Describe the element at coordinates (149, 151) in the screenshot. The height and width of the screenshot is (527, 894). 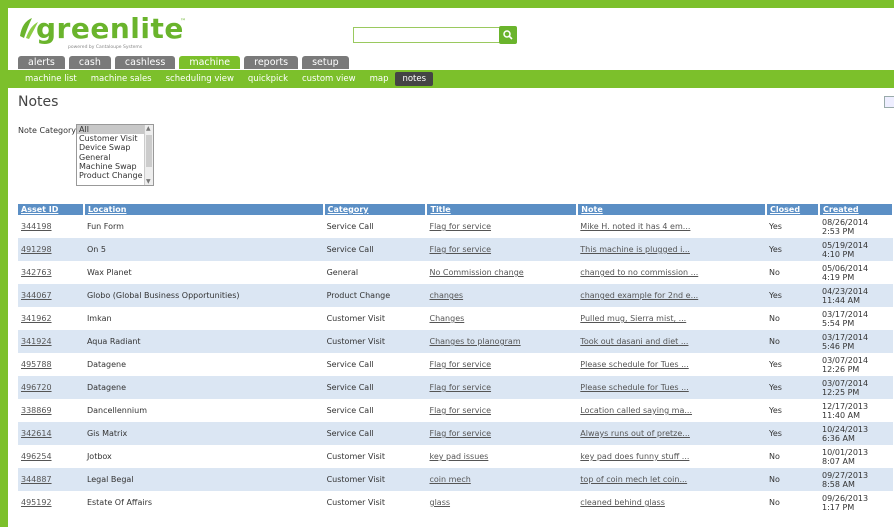
I see `scroll-thumb` at that location.